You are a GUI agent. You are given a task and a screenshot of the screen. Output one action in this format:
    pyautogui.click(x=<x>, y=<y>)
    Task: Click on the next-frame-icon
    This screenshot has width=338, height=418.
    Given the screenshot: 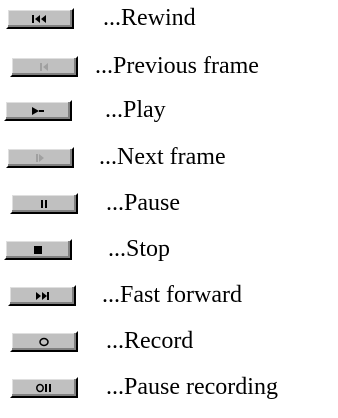 What is the action you would take?
    pyautogui.click(x=40, y=157)
    